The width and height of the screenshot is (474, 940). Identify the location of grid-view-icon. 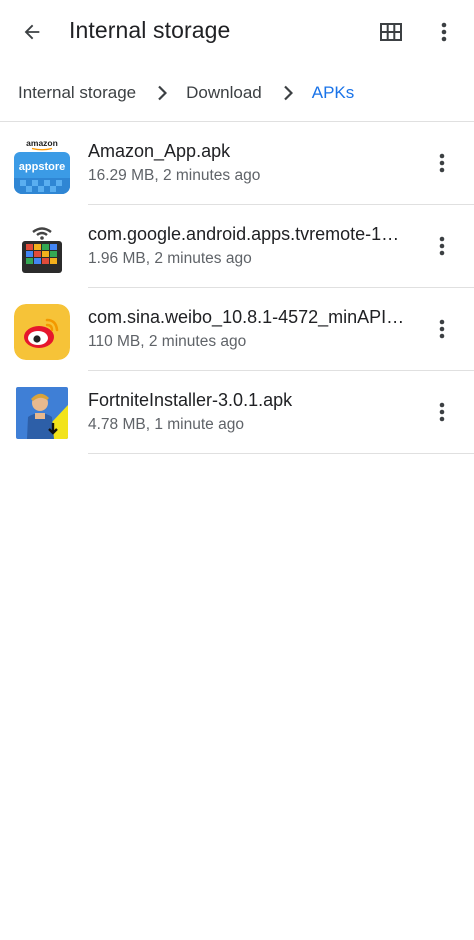
(391, 32).